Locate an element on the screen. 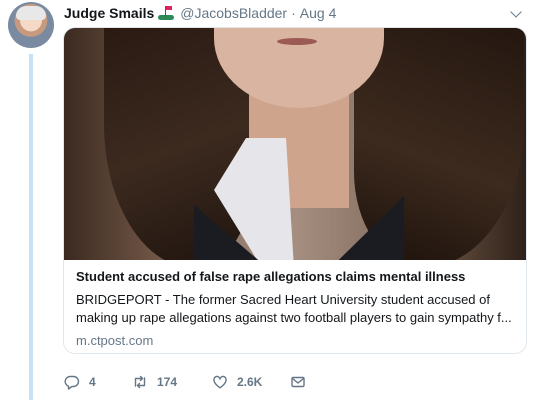 Image resolution: width=540 pixels, height=400 pixels. retweet-icon is located at coordinates (140, 382).